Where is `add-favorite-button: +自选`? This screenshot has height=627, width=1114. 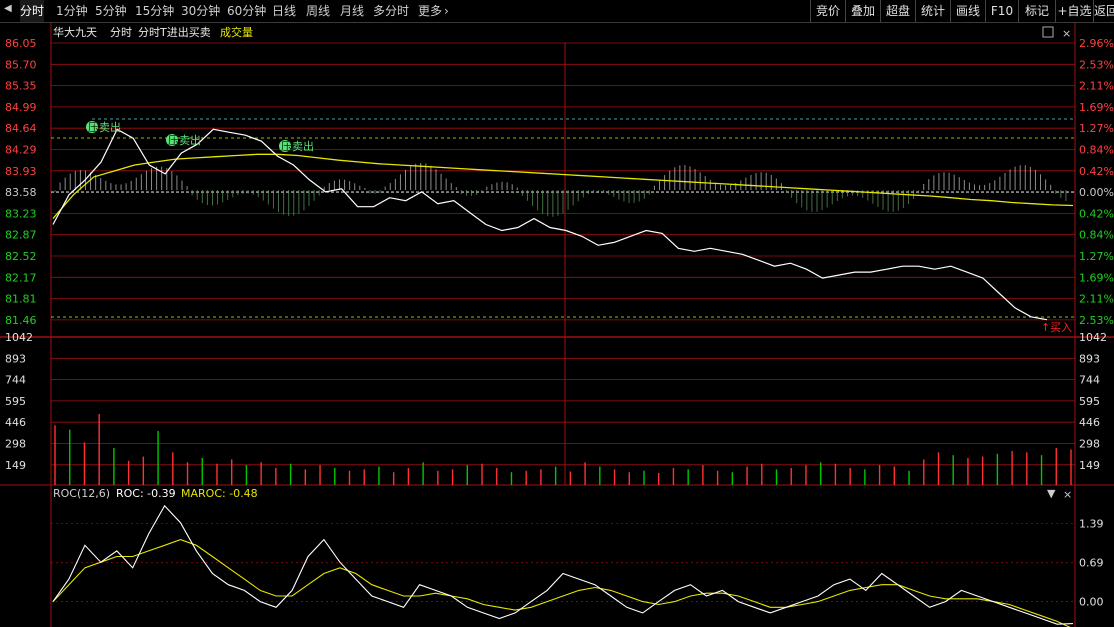 add-favorite-button: +自选 is located at coordinates (1074, 11).